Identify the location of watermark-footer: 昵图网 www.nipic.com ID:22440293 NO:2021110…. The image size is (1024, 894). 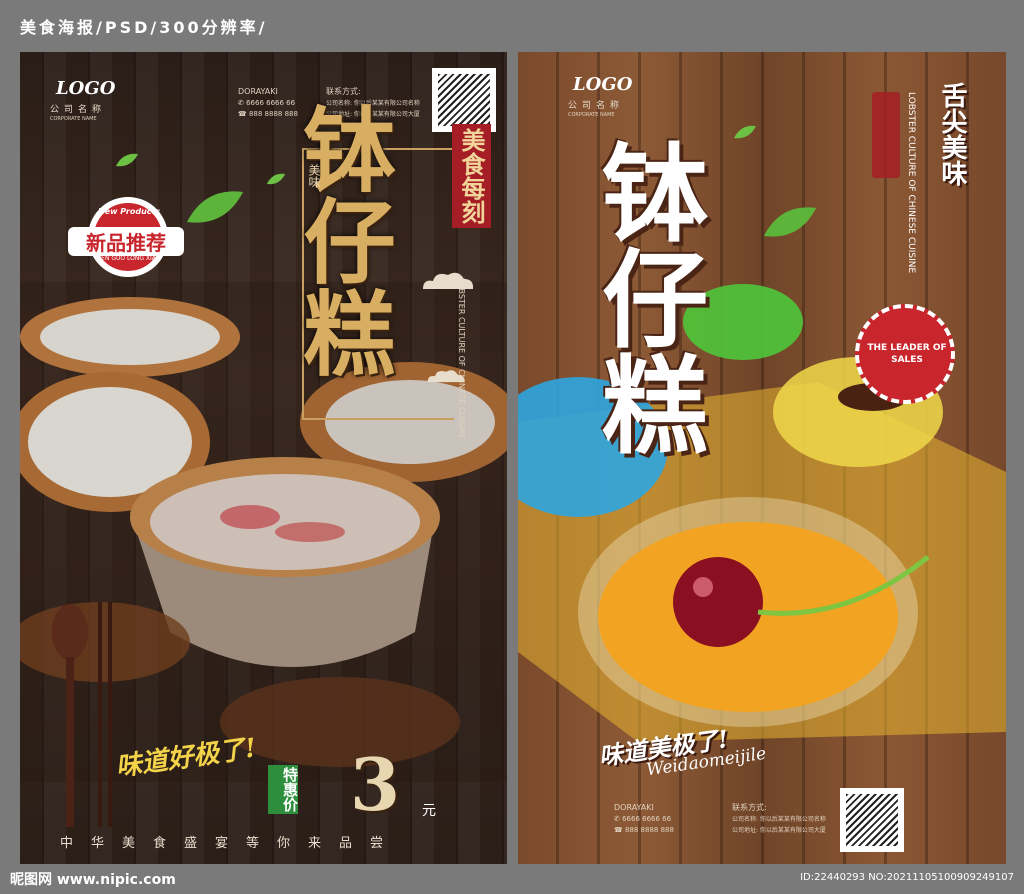
(512, 879).